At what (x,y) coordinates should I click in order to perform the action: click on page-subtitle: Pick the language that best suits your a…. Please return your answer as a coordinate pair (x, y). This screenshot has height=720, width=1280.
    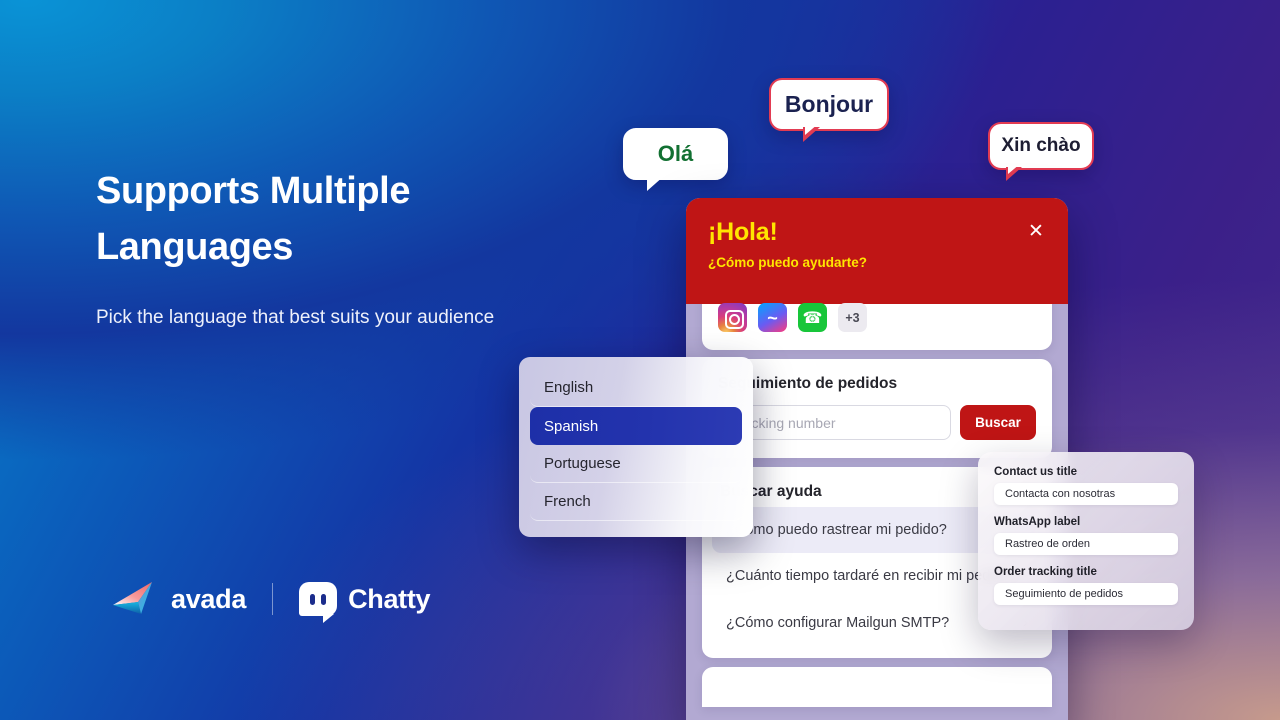
    Looking at the image, I should click on (295, 317).